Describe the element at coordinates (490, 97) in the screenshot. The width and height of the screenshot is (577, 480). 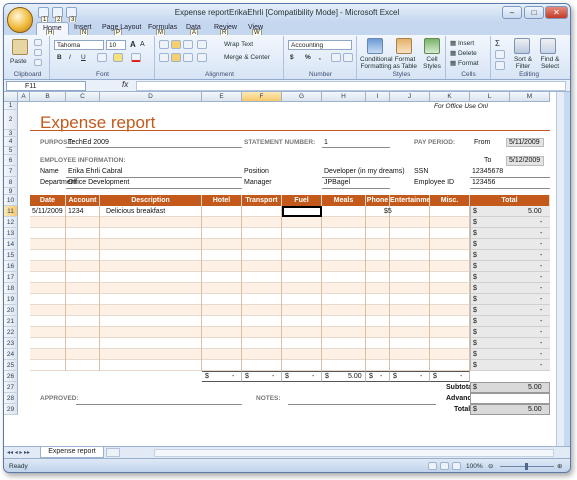
I see `column-header-l: L` at that location.